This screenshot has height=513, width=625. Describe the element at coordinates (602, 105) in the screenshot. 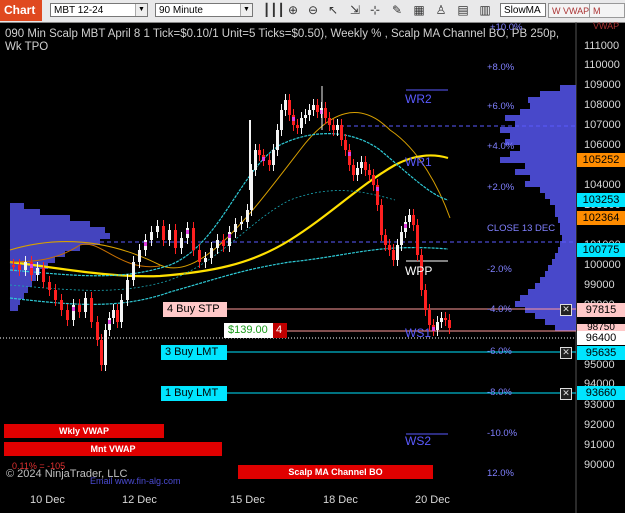

I see `y-tick-label: 108000` at that location.